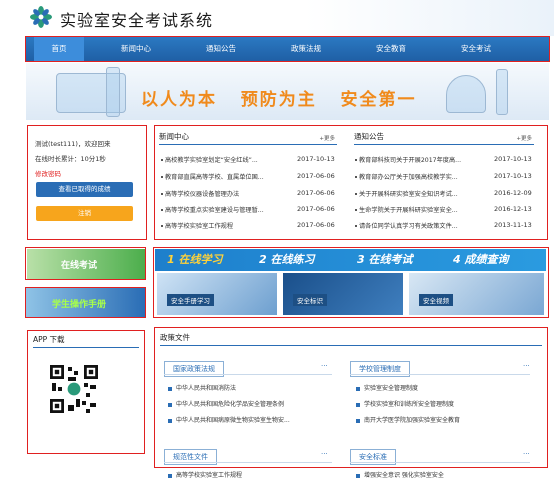  I want to click on notice-date: 2016-12-09, so click(513, 193).